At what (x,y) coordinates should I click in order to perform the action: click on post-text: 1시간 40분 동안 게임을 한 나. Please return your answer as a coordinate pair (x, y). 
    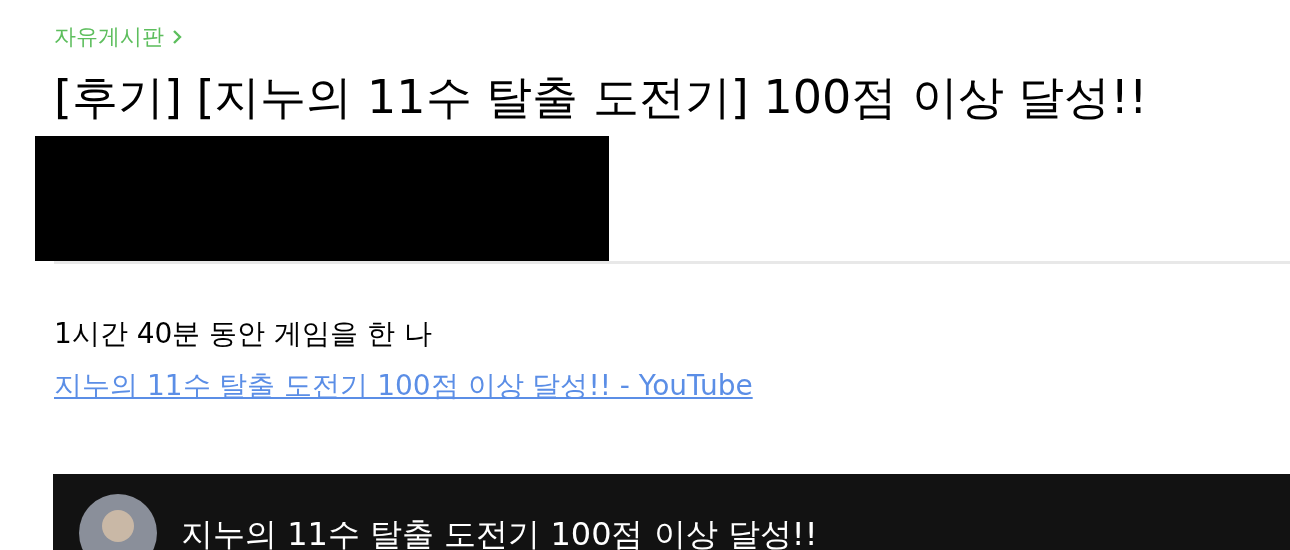
    Looking at the image, I should click on (243, 334).